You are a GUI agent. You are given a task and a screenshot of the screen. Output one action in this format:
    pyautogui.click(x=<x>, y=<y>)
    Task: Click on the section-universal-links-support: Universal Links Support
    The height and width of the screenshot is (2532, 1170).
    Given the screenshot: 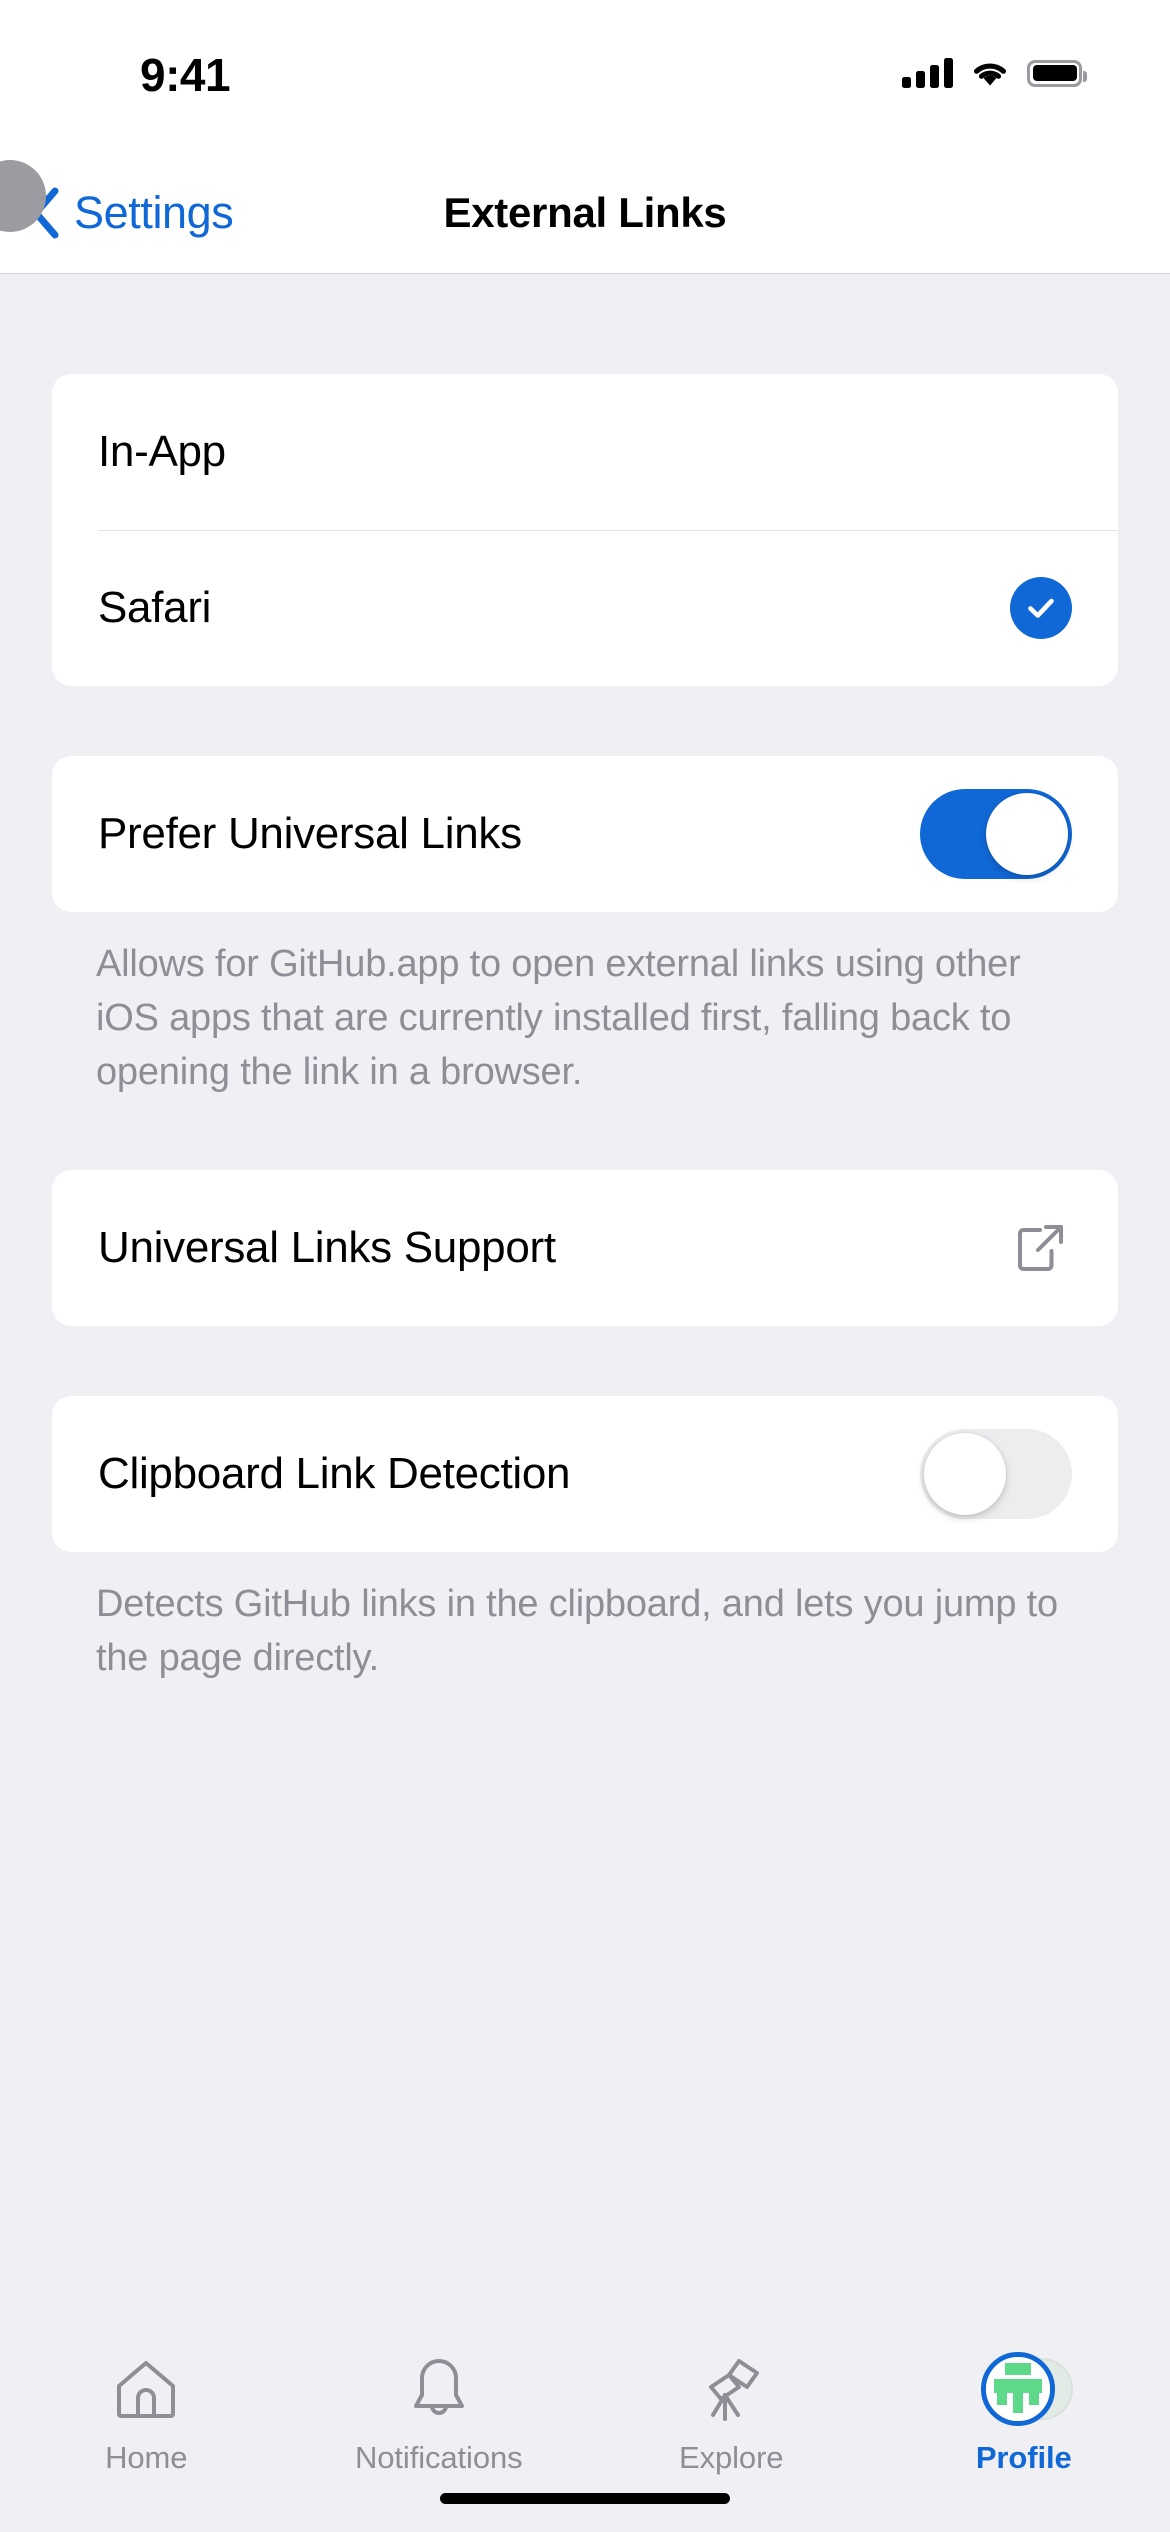 What is the action you would take?
    pyautogui.click(x=585, y=1247)
    